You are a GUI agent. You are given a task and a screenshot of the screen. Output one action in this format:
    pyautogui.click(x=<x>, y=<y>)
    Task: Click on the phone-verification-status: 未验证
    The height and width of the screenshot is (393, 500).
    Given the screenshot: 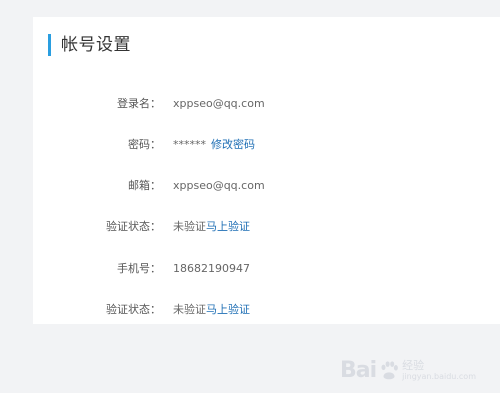 What is the action you would take?
    pyautogui.click(x=189, y=309)
    